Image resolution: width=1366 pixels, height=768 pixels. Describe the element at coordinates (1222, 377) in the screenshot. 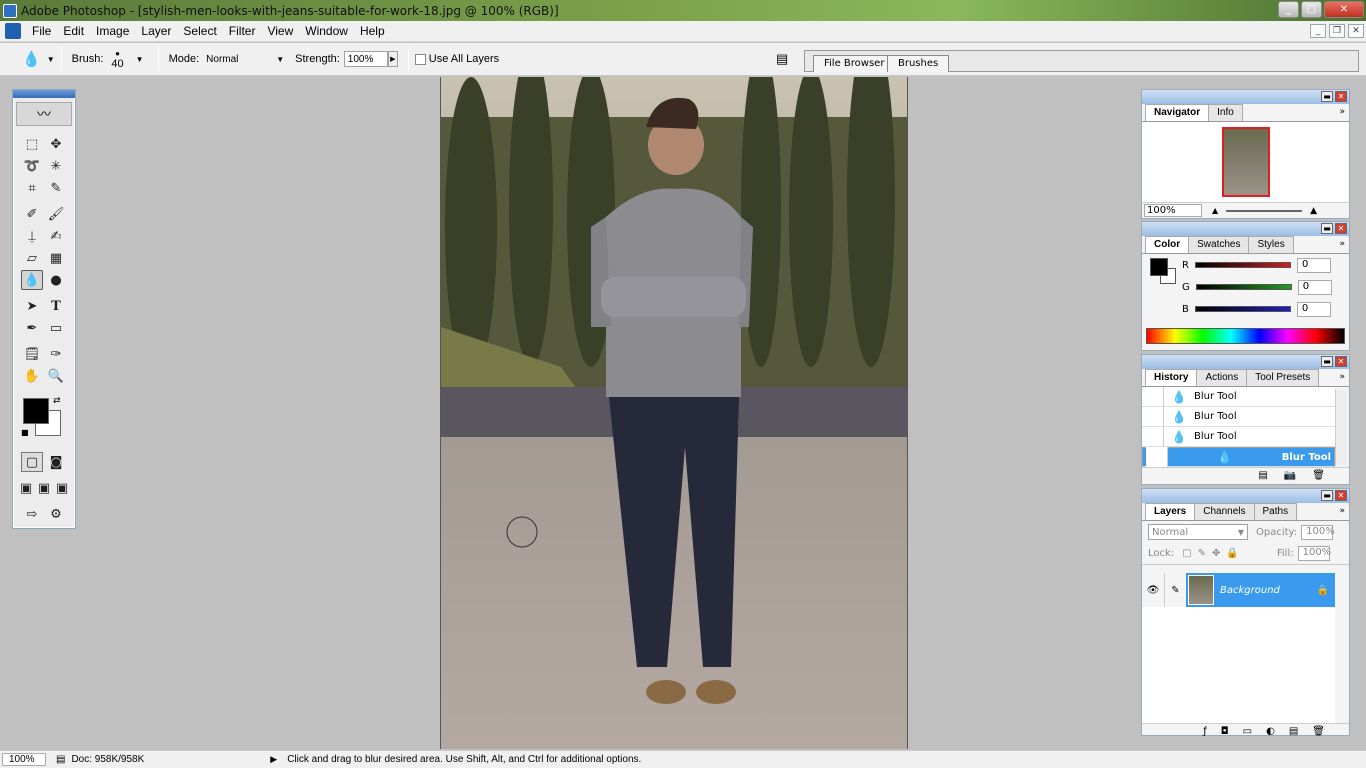

I see `tab-actions: Actions` at that location.